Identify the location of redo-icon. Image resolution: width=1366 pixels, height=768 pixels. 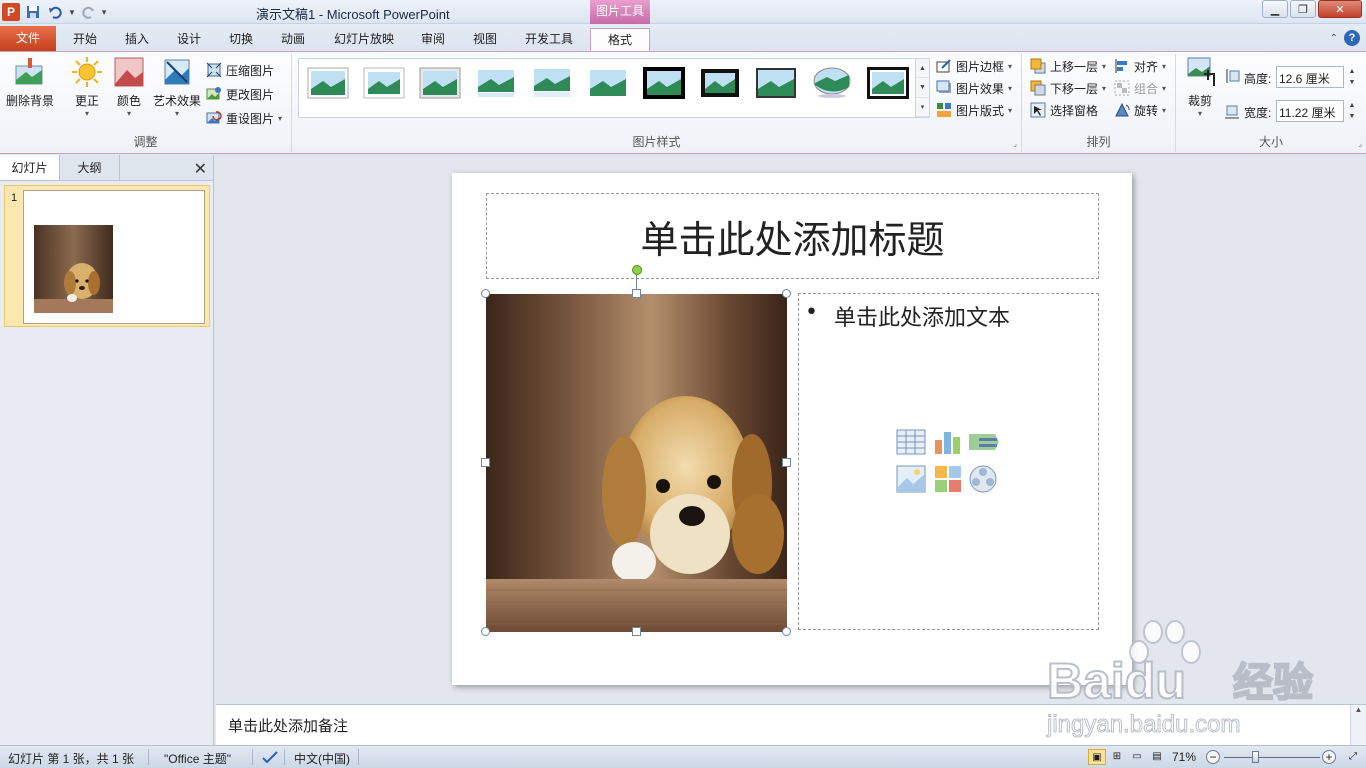
(89, 12).